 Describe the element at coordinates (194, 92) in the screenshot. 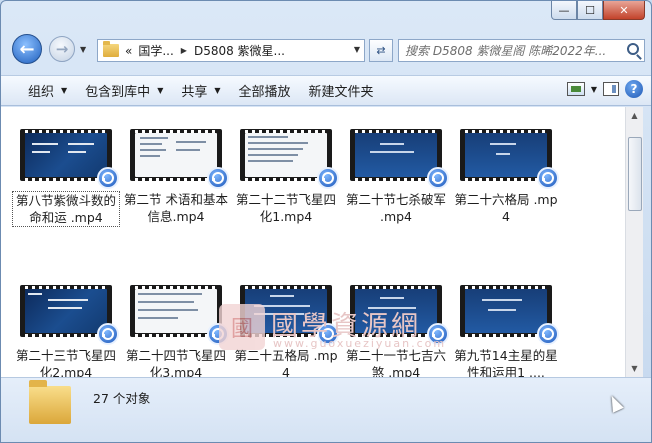

I see `share-label: 共享` at that location.